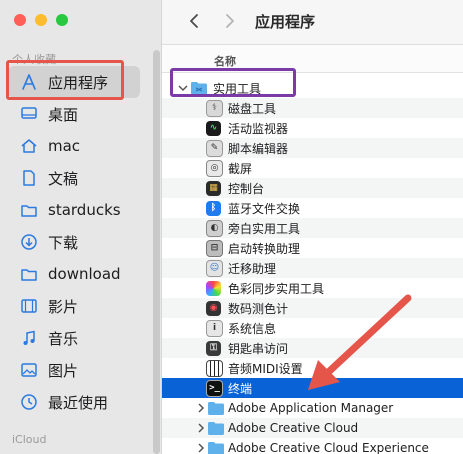 This screenshot has width=463, height=454. What do you see at coordinates (63, 114) in the screenshot?
I see `sidebar-item-label: 桌面` at bounding box center [63, 114].